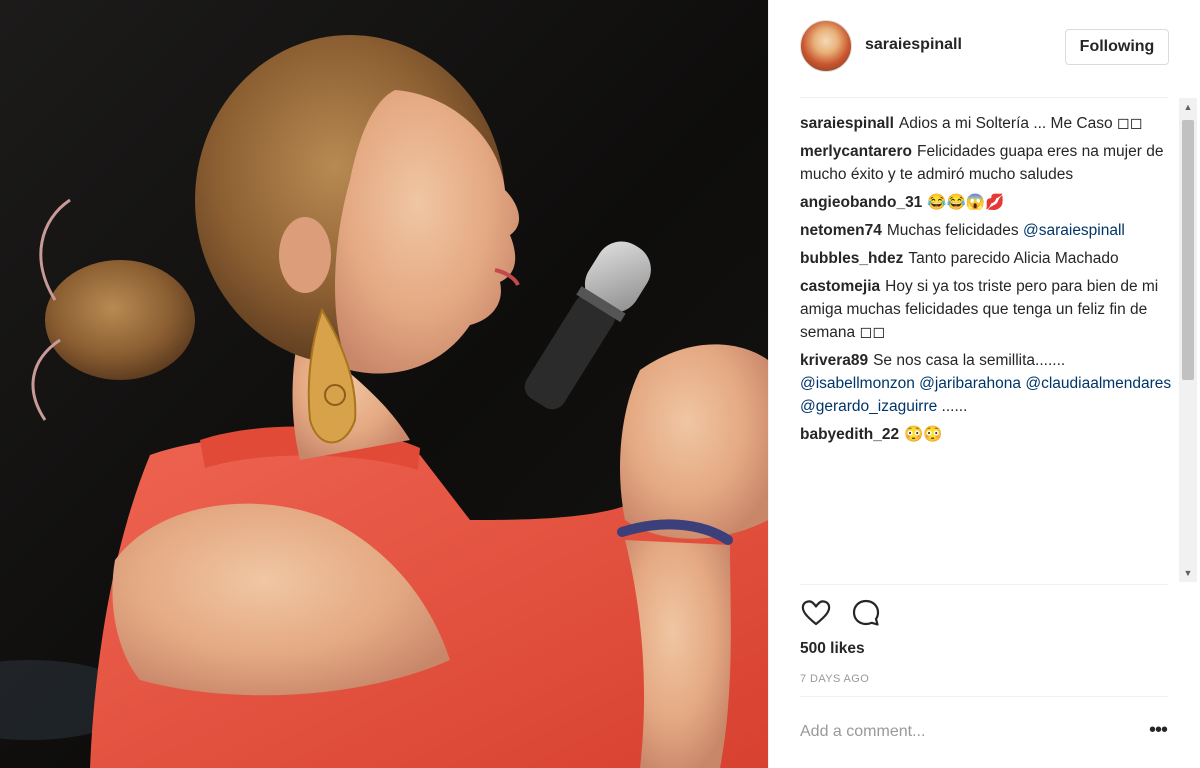 This screenshot has width=1200, height=768. Describe the element at coordinates (984, 97) in the screenshot. I see `header-divider` at that location.